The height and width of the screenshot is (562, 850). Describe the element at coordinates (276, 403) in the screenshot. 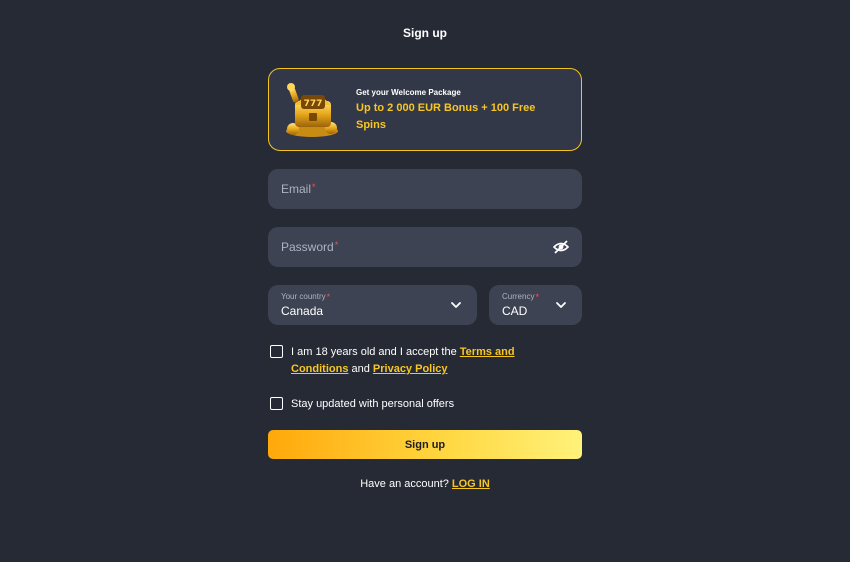

I see `offers-checkbox` at that location.